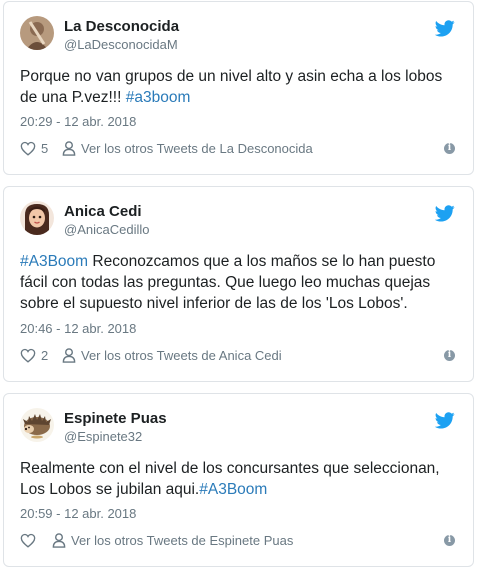 This screenshot has width=490, height=578. I want to click on author-name: Espinete Puas, so click(115, 418).